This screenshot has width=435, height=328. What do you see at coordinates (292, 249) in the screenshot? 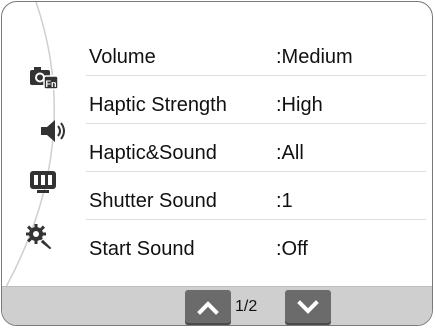
I see `setting-value: :Off` at bounding box center [292, 249].